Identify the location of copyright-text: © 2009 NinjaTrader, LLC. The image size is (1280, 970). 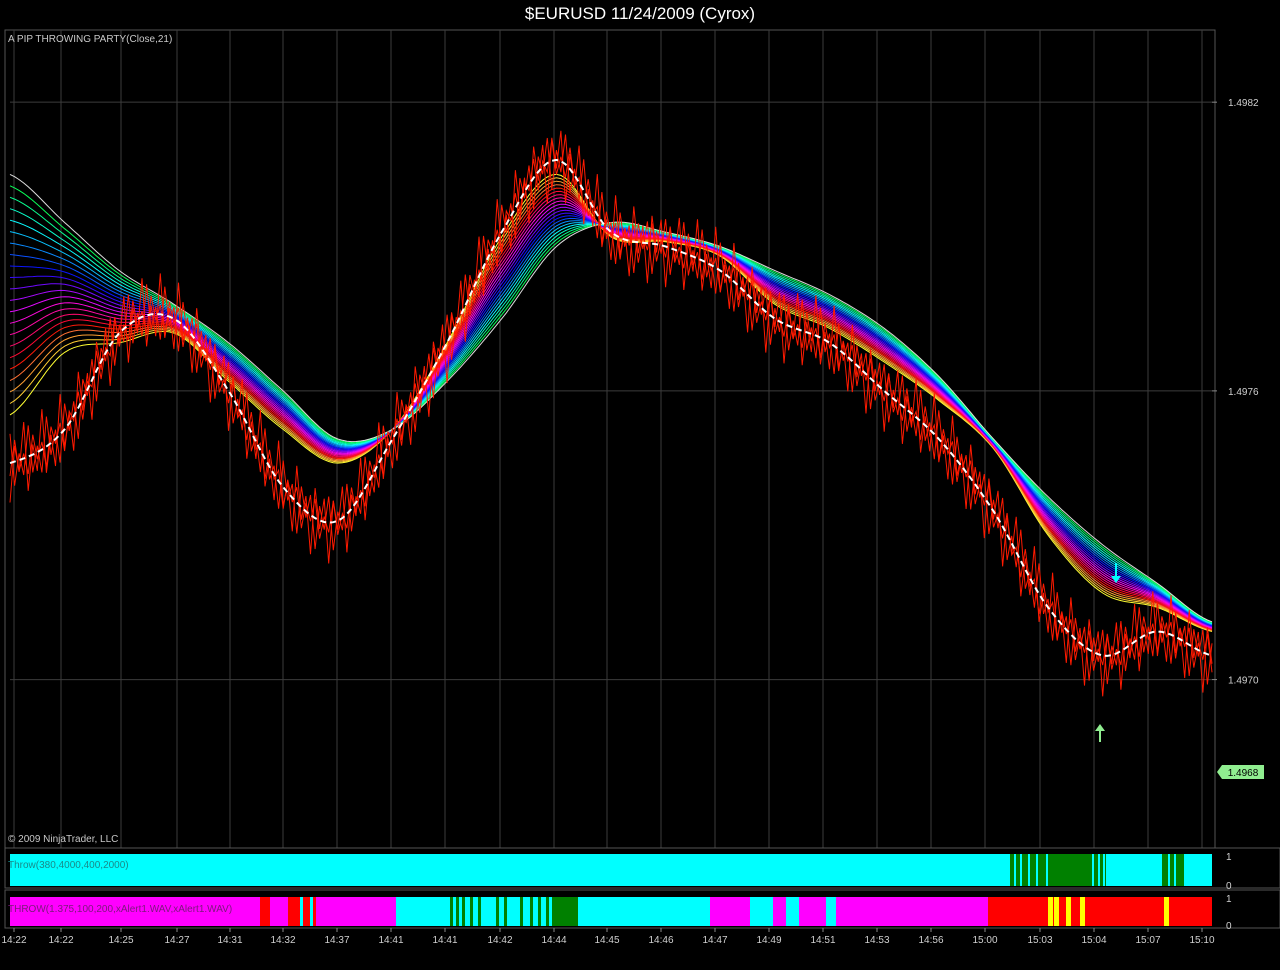
(63, 839).